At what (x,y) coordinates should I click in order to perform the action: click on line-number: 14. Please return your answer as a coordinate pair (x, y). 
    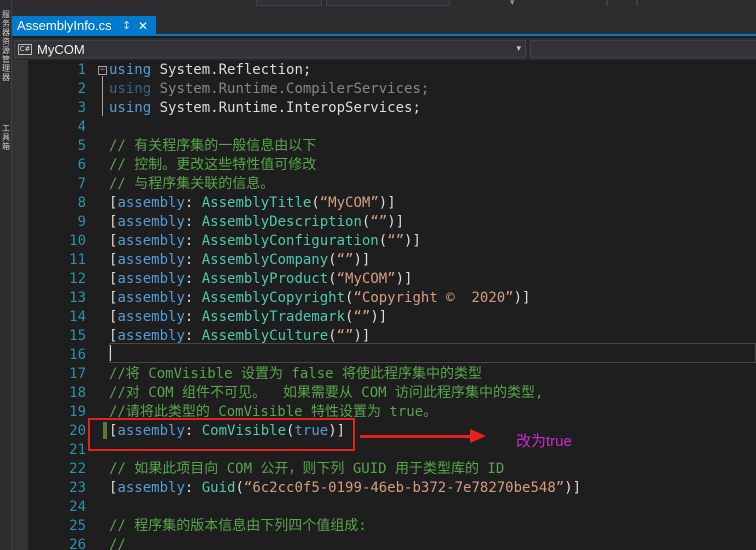
    Looking at the image, I should click on (77, 317).